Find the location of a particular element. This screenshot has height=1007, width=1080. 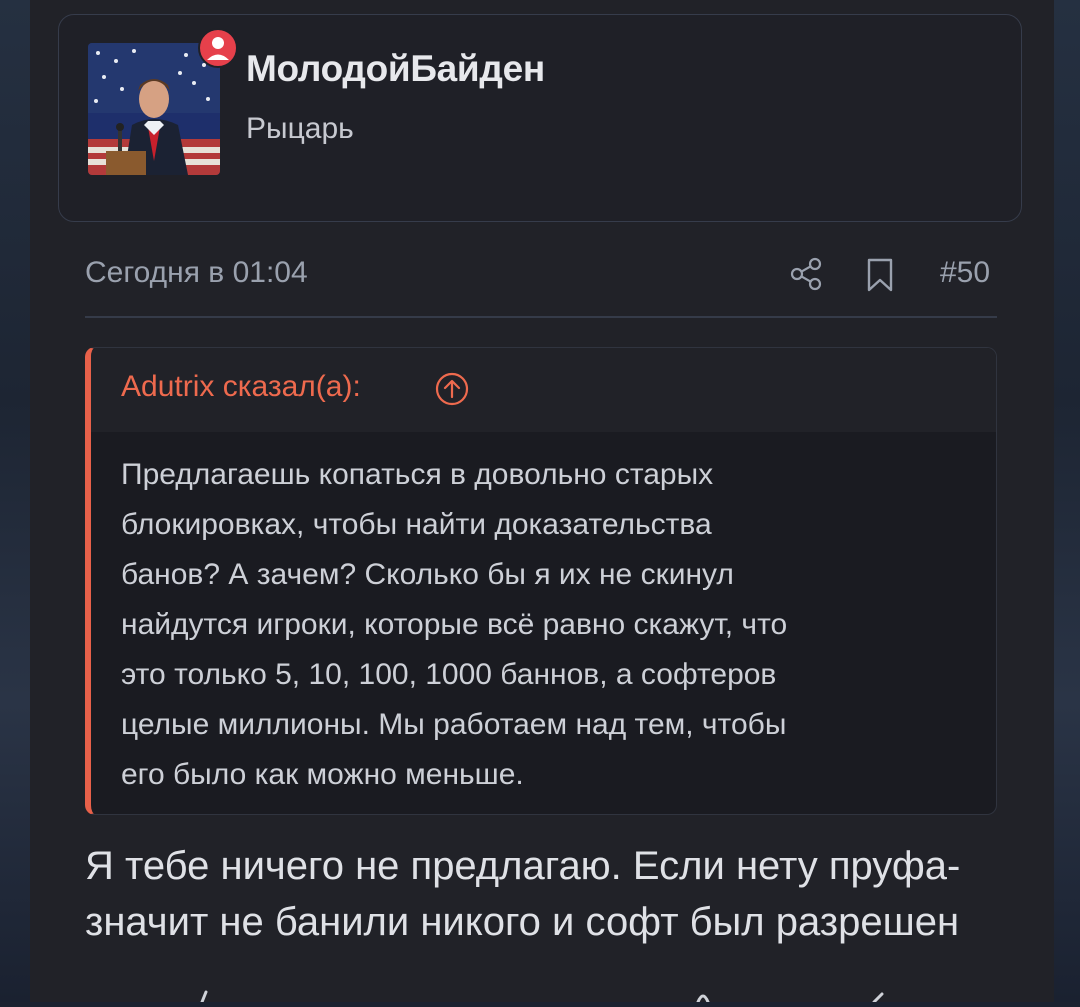

user-rank: Рыцарь is located at coordinates (300, 128).